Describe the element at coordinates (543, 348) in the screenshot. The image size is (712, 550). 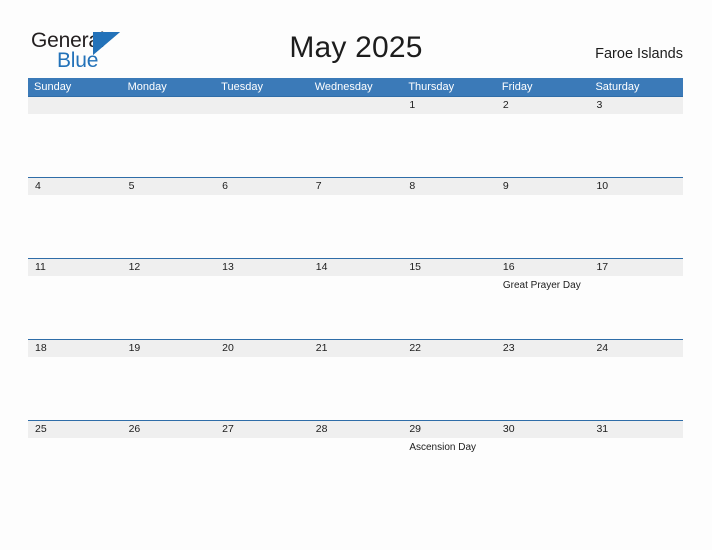
I see `day-number: 23` at that location.